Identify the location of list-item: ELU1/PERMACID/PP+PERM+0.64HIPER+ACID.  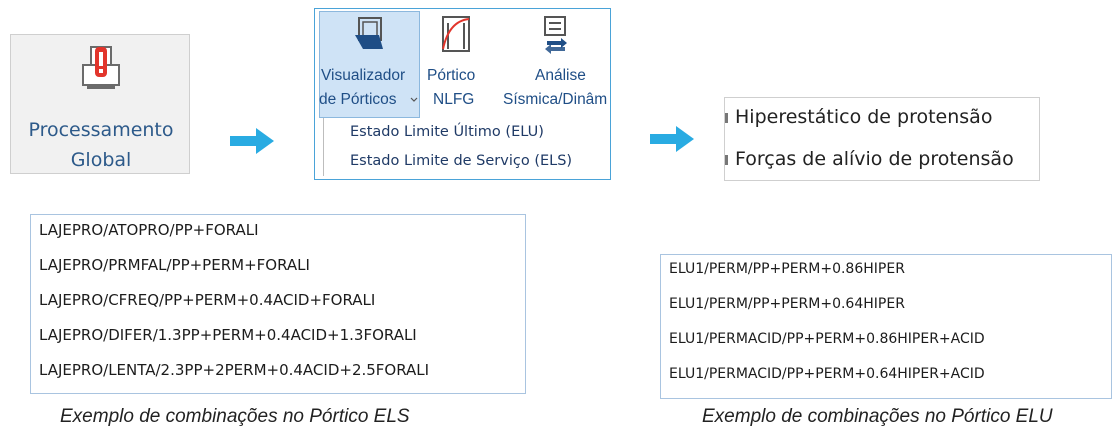
(827, 374).